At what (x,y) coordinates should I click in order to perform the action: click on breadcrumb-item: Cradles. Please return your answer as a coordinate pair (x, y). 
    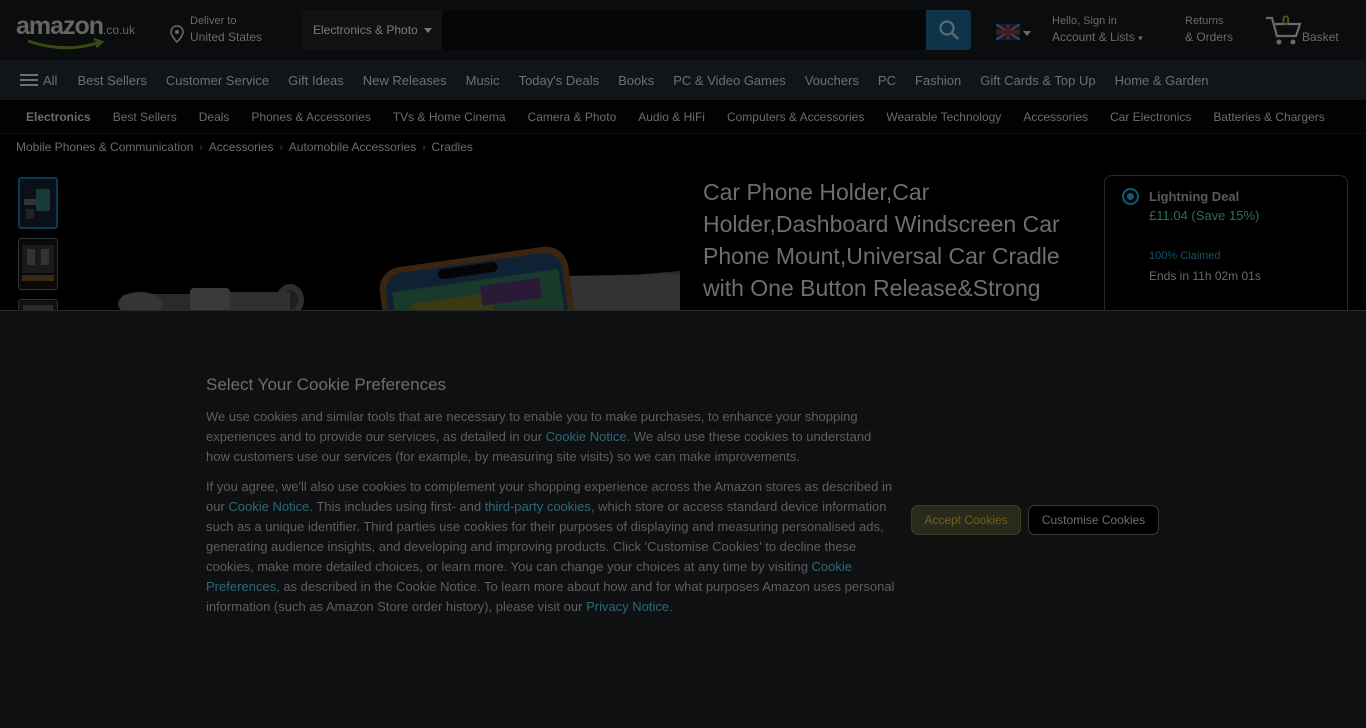
    Looking at the image, I should click on (452, 147).